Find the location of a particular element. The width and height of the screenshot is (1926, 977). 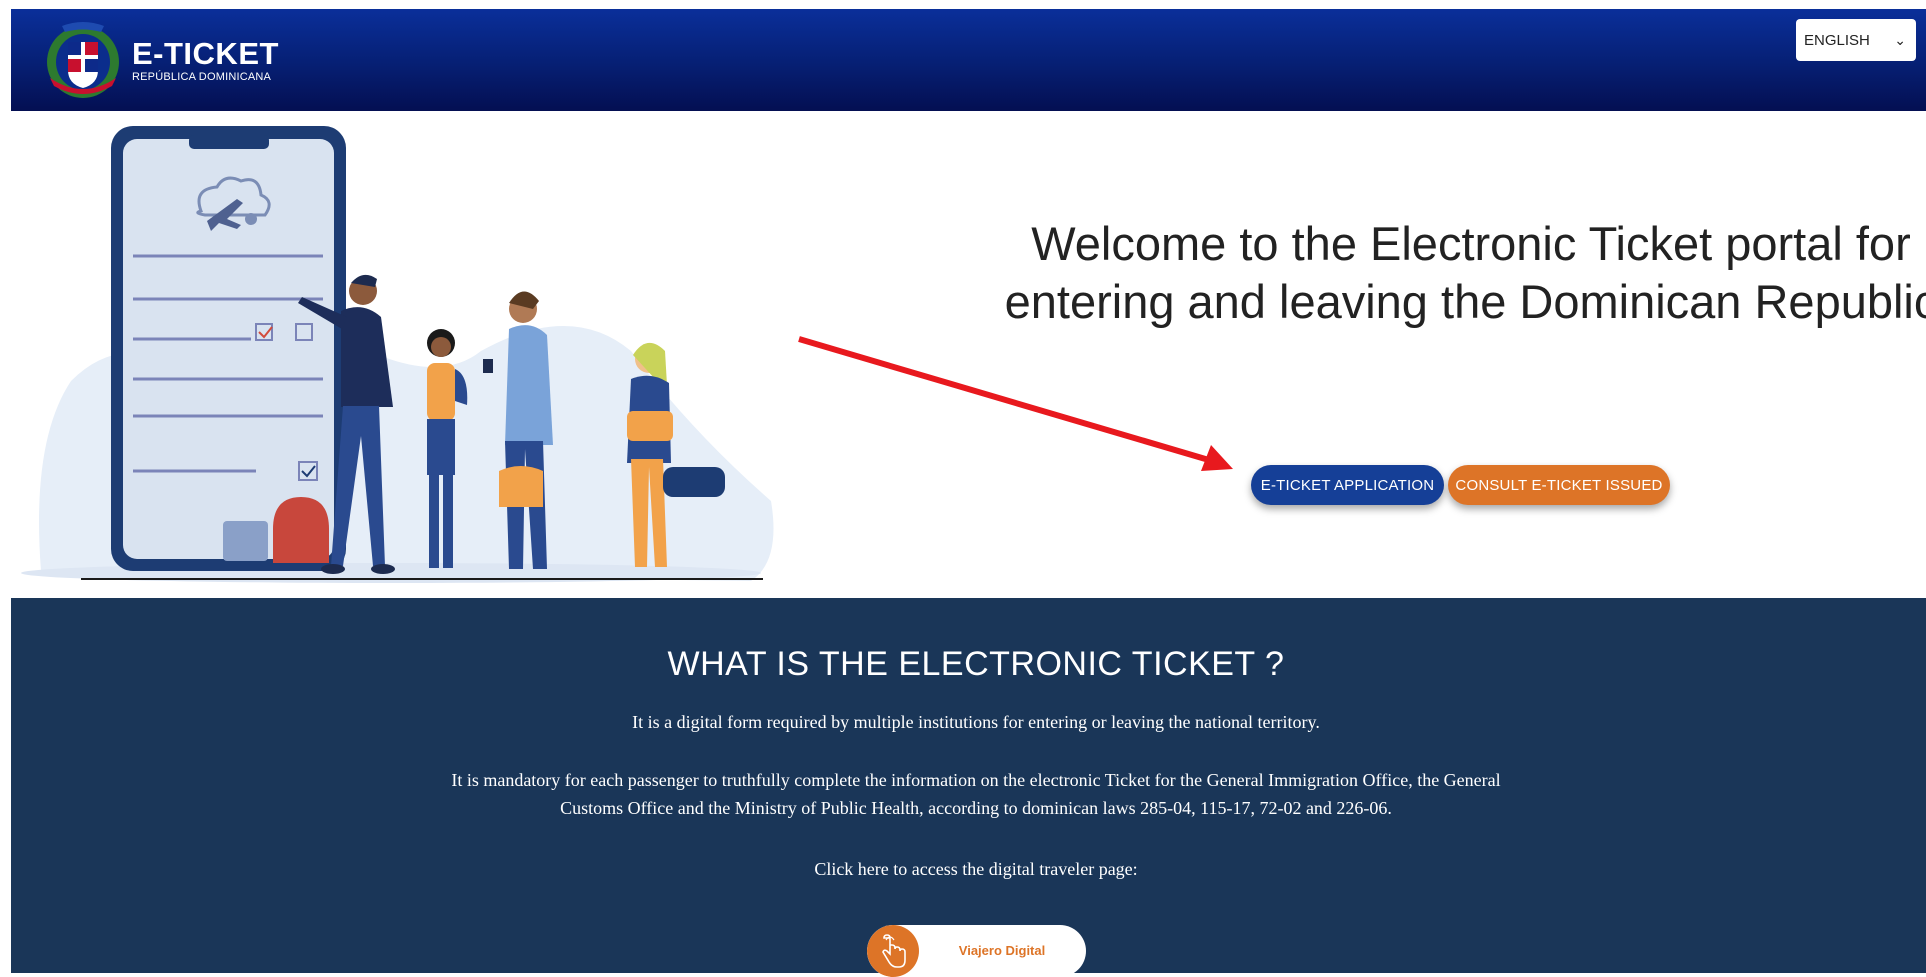

brand-logo: E-TICKET REPÚBLICA DOMINICANA is located at coordinates (160, 60).